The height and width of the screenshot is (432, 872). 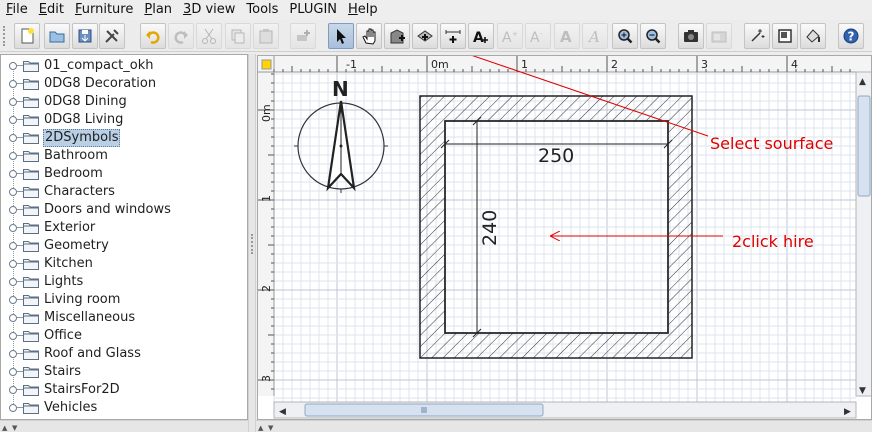 I want to click on undo-icon, so click(x=153, y=37).